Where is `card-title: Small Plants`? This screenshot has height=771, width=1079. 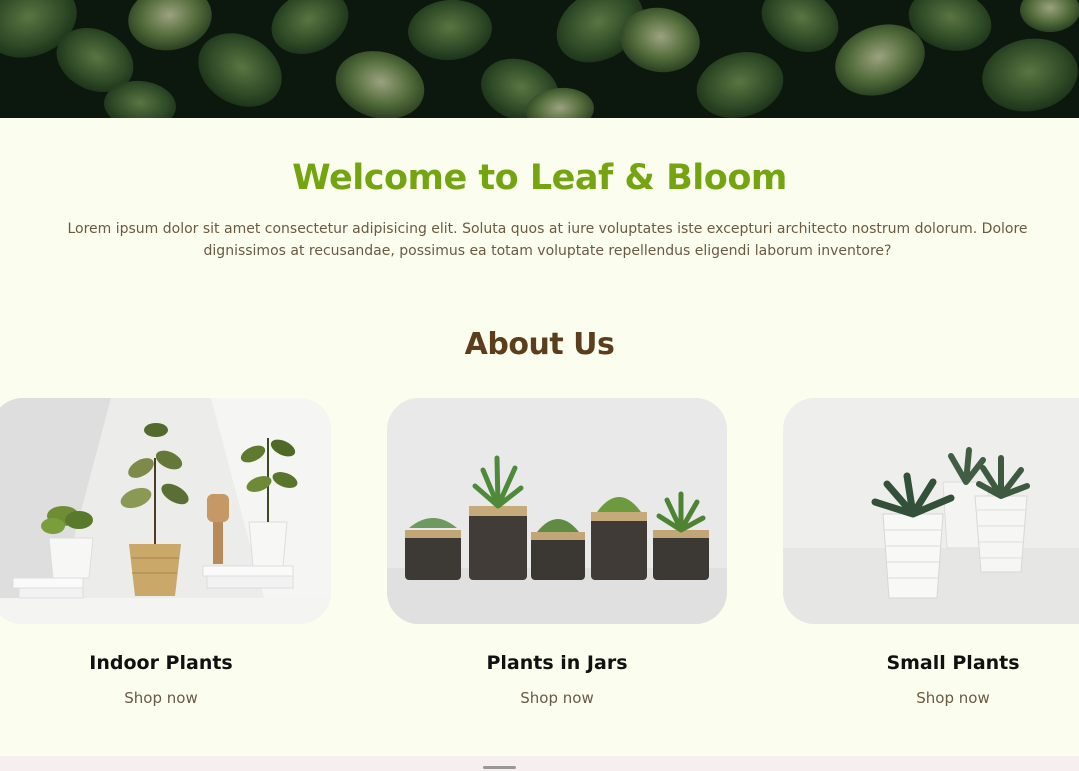
card-title: Small Plants is located at coordinates (953, 663).